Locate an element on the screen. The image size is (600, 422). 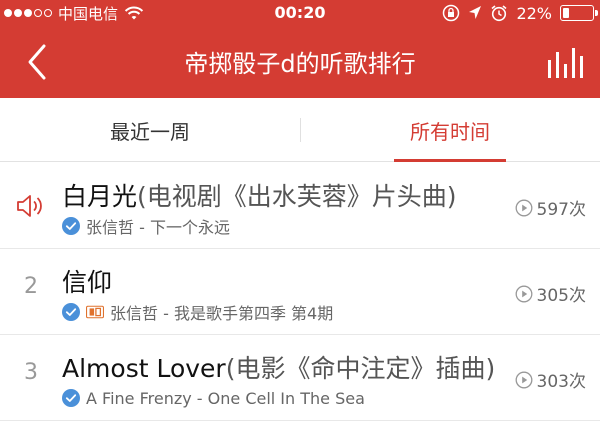
song-subtitle: (电视剧《出水芙蓉》片头曲) is located at coordinates (297, 196).